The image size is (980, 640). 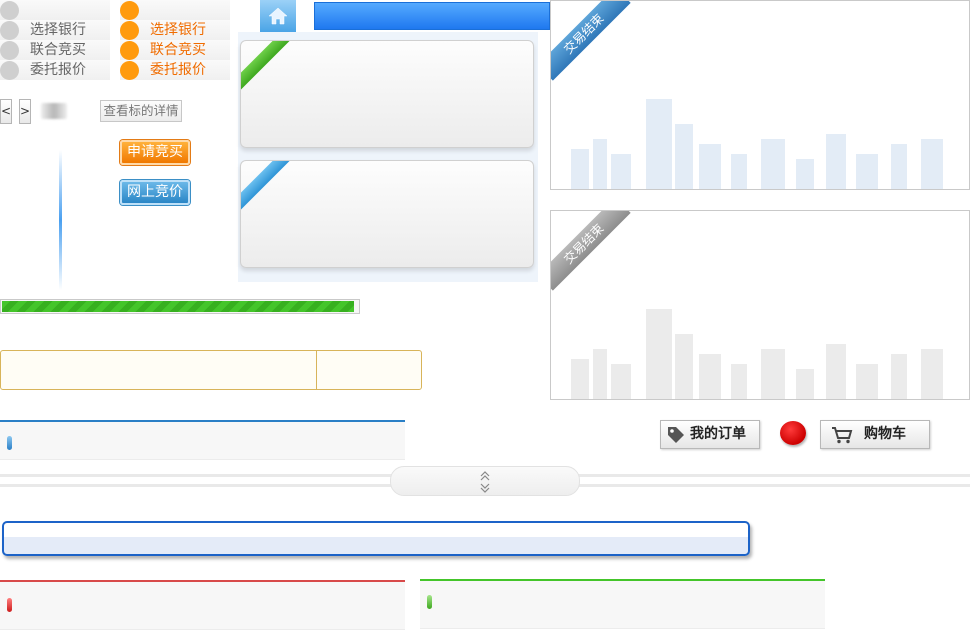 I want to click on tab-bar-blue, so click(x=202, y=440).